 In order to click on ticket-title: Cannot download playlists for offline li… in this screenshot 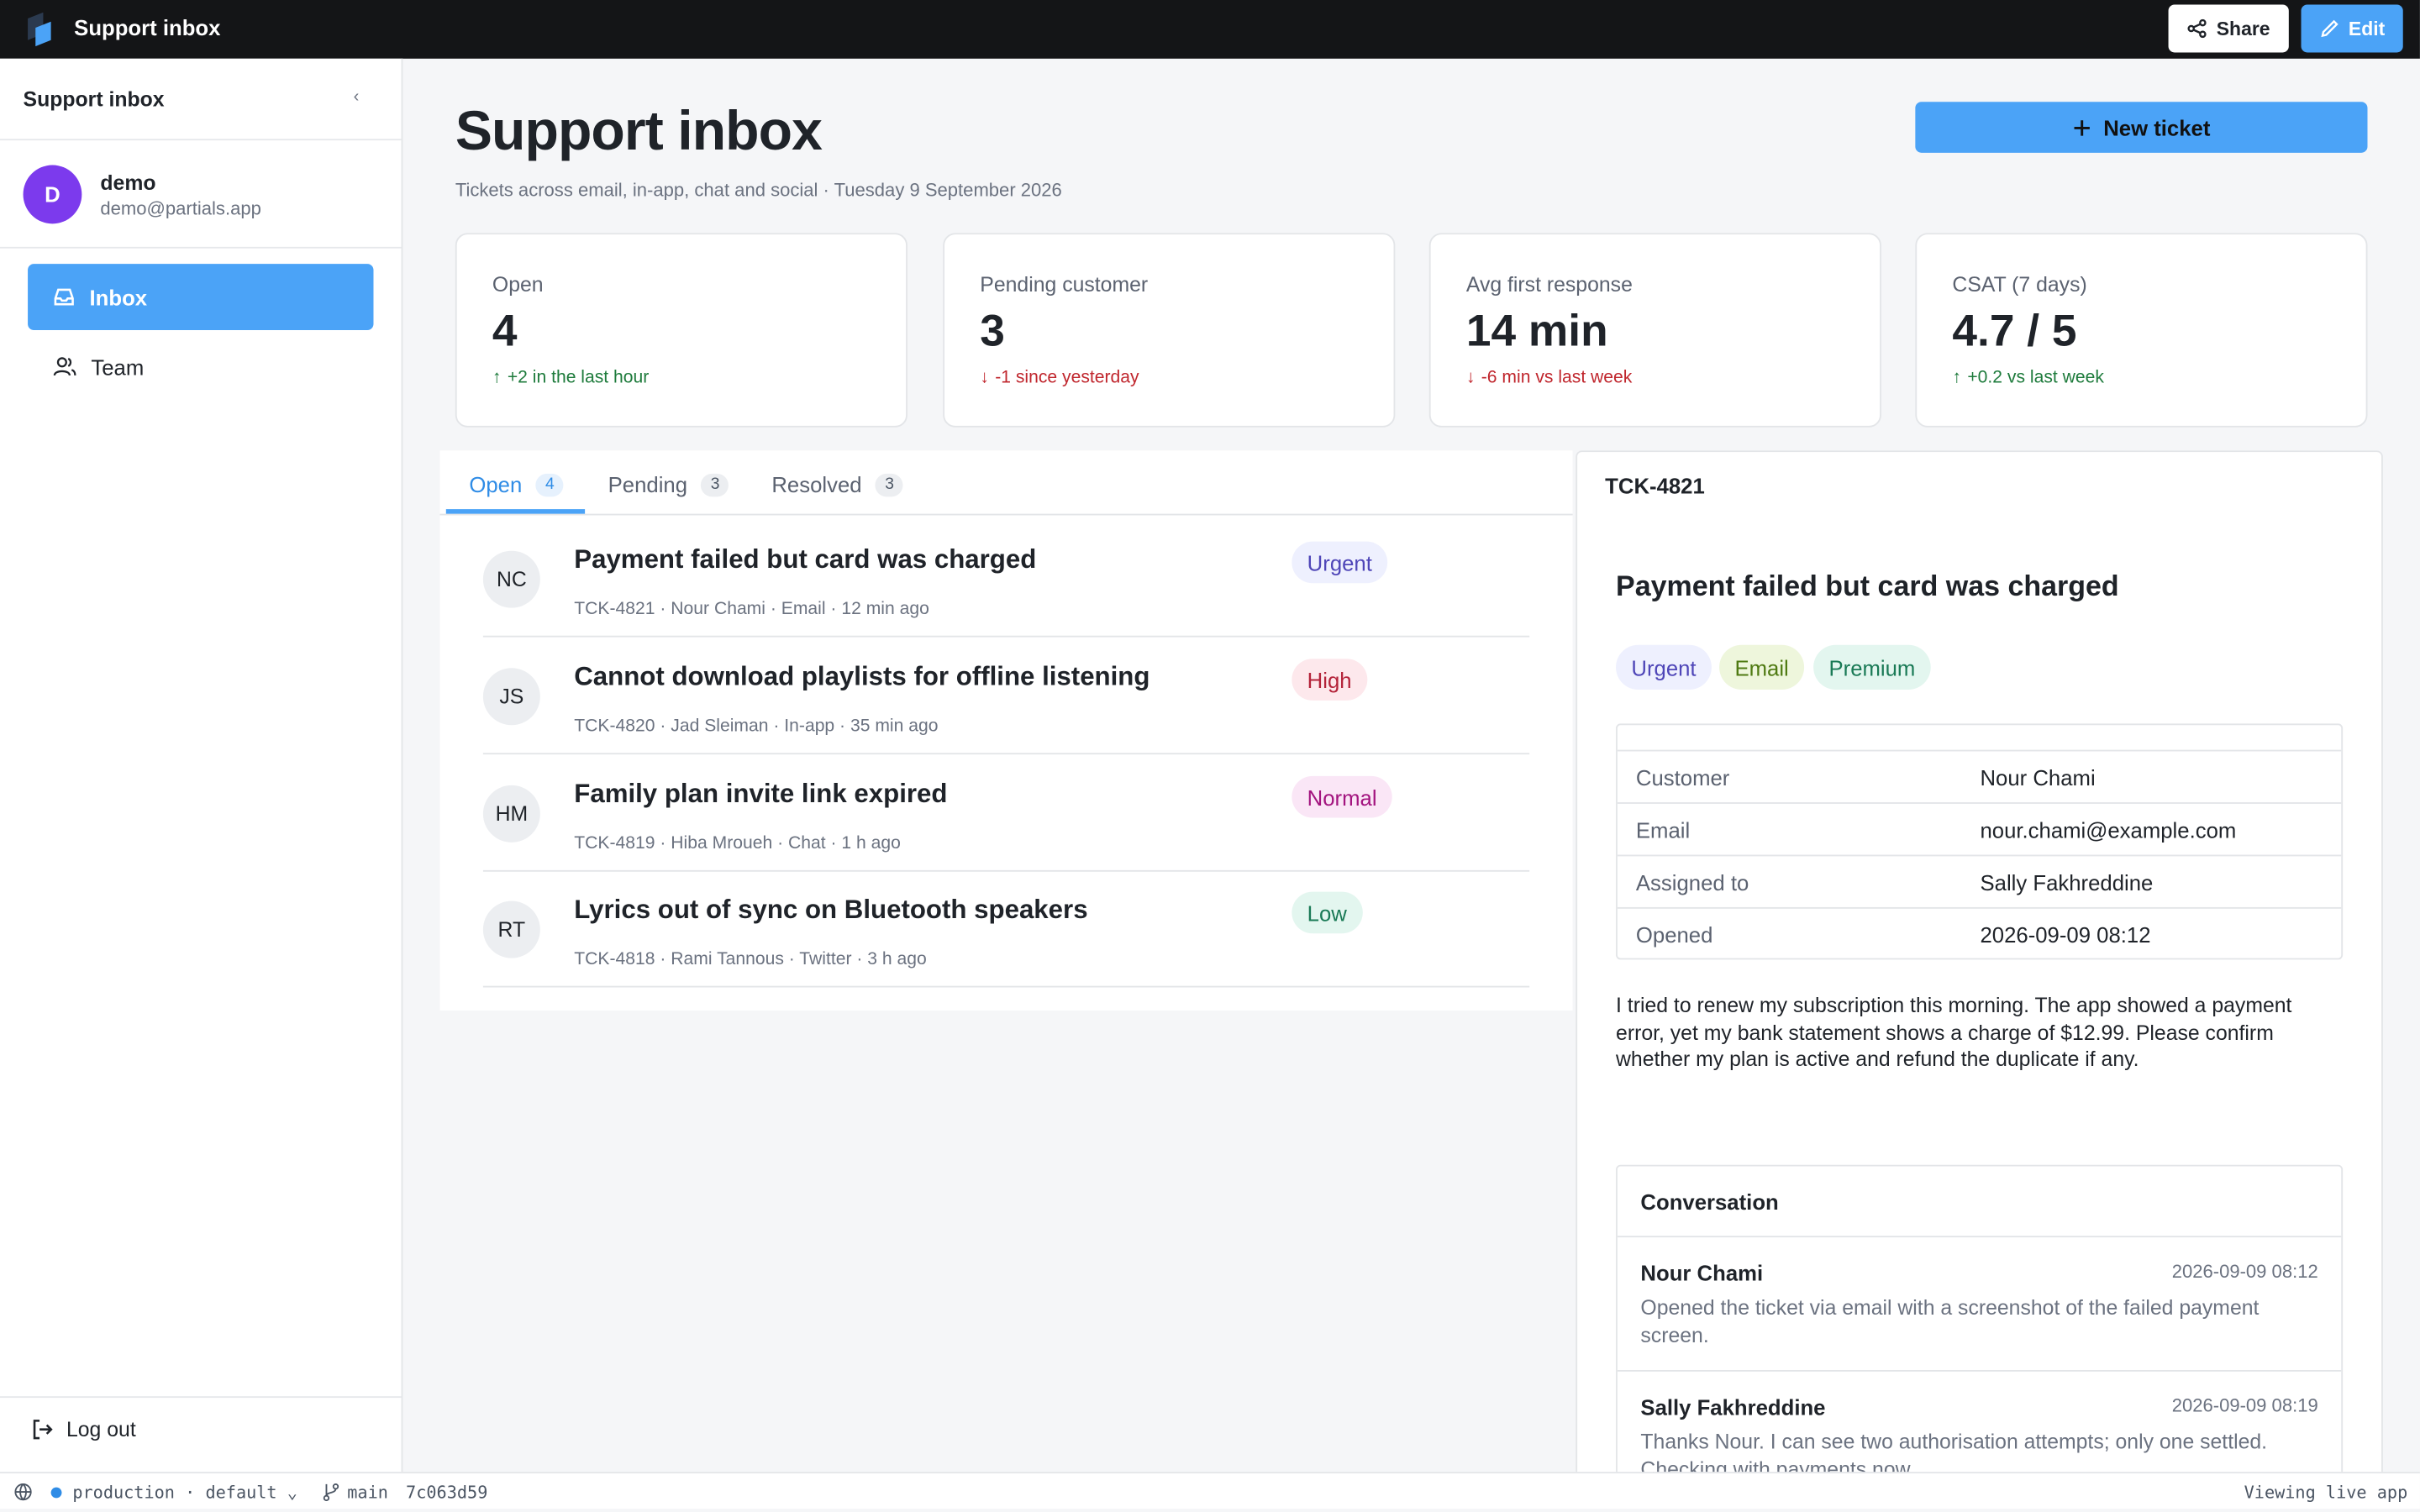, I will do `click(862, 676)`.